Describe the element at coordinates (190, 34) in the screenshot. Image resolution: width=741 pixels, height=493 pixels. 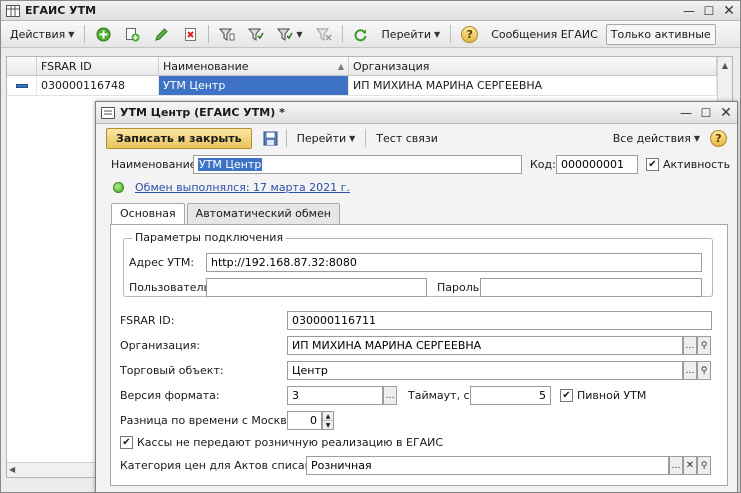
I see `delete-button` at that location.